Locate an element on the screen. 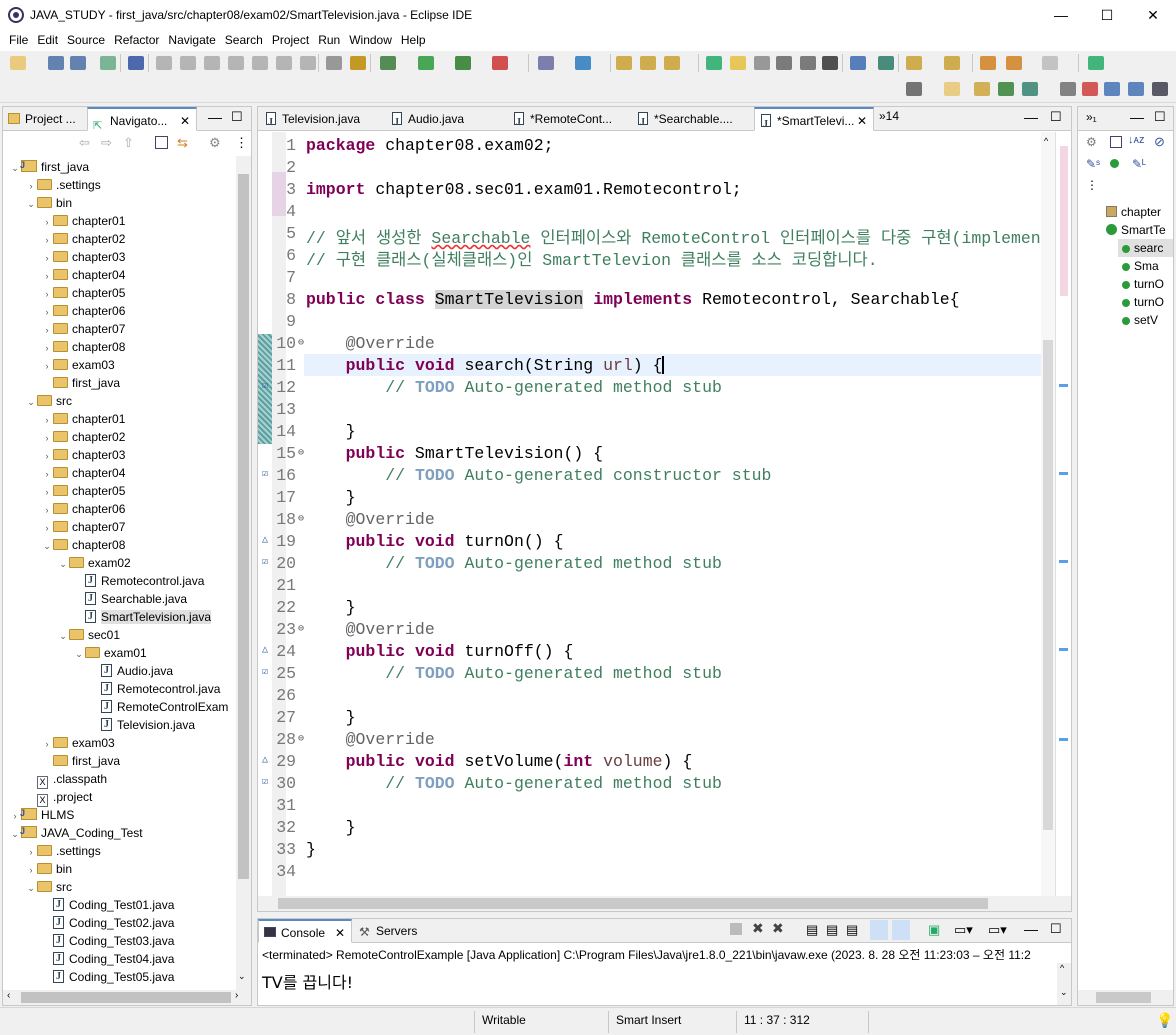  run-icon is located at coordinates (426, 63).